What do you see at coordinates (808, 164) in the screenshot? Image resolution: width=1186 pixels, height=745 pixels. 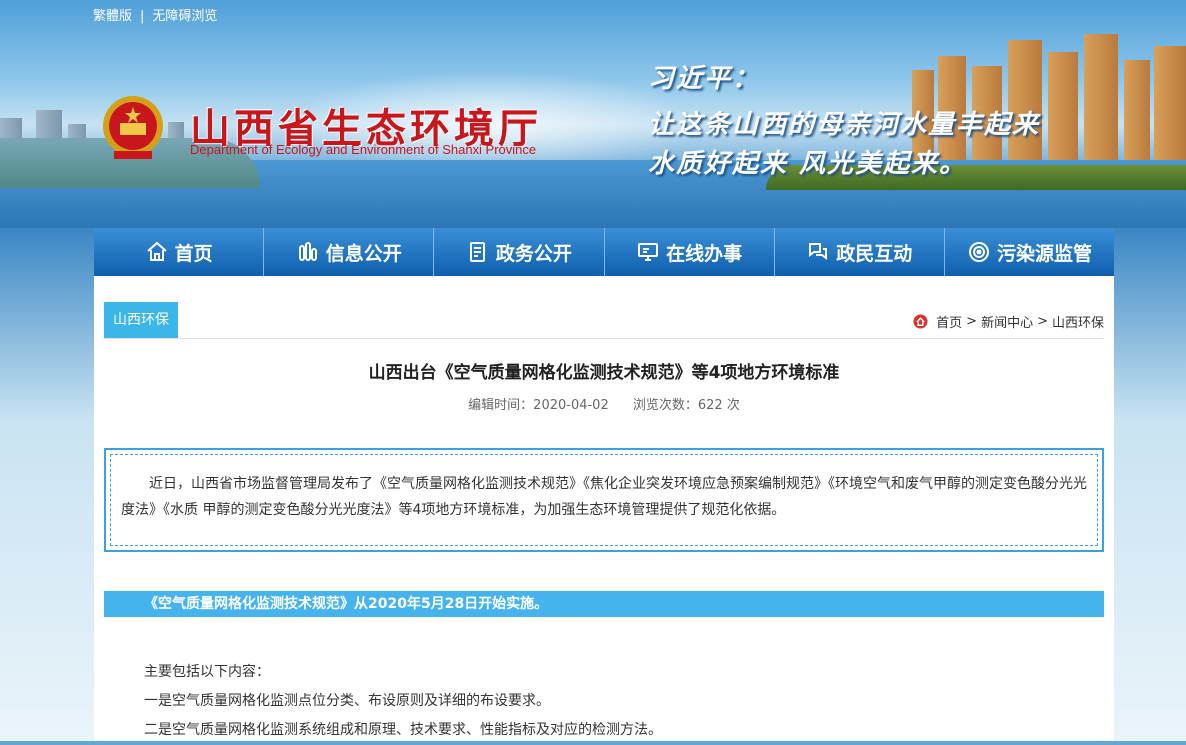 I see `quote-line-2: 水质好起来 风光美起来。` at bounding box center [808, 164].